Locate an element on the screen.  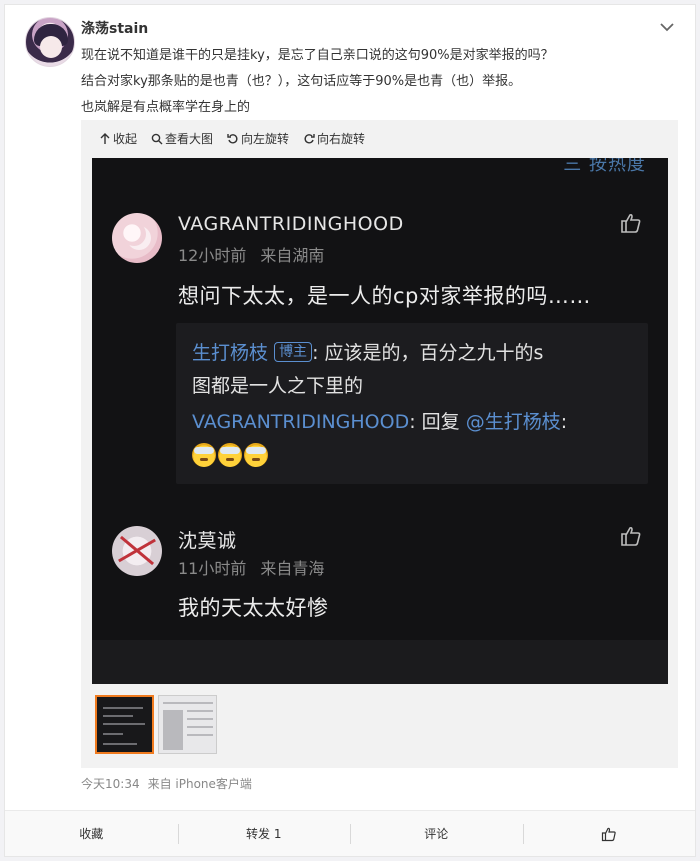
thumbnail-selected is located at coordinates (124, 724).